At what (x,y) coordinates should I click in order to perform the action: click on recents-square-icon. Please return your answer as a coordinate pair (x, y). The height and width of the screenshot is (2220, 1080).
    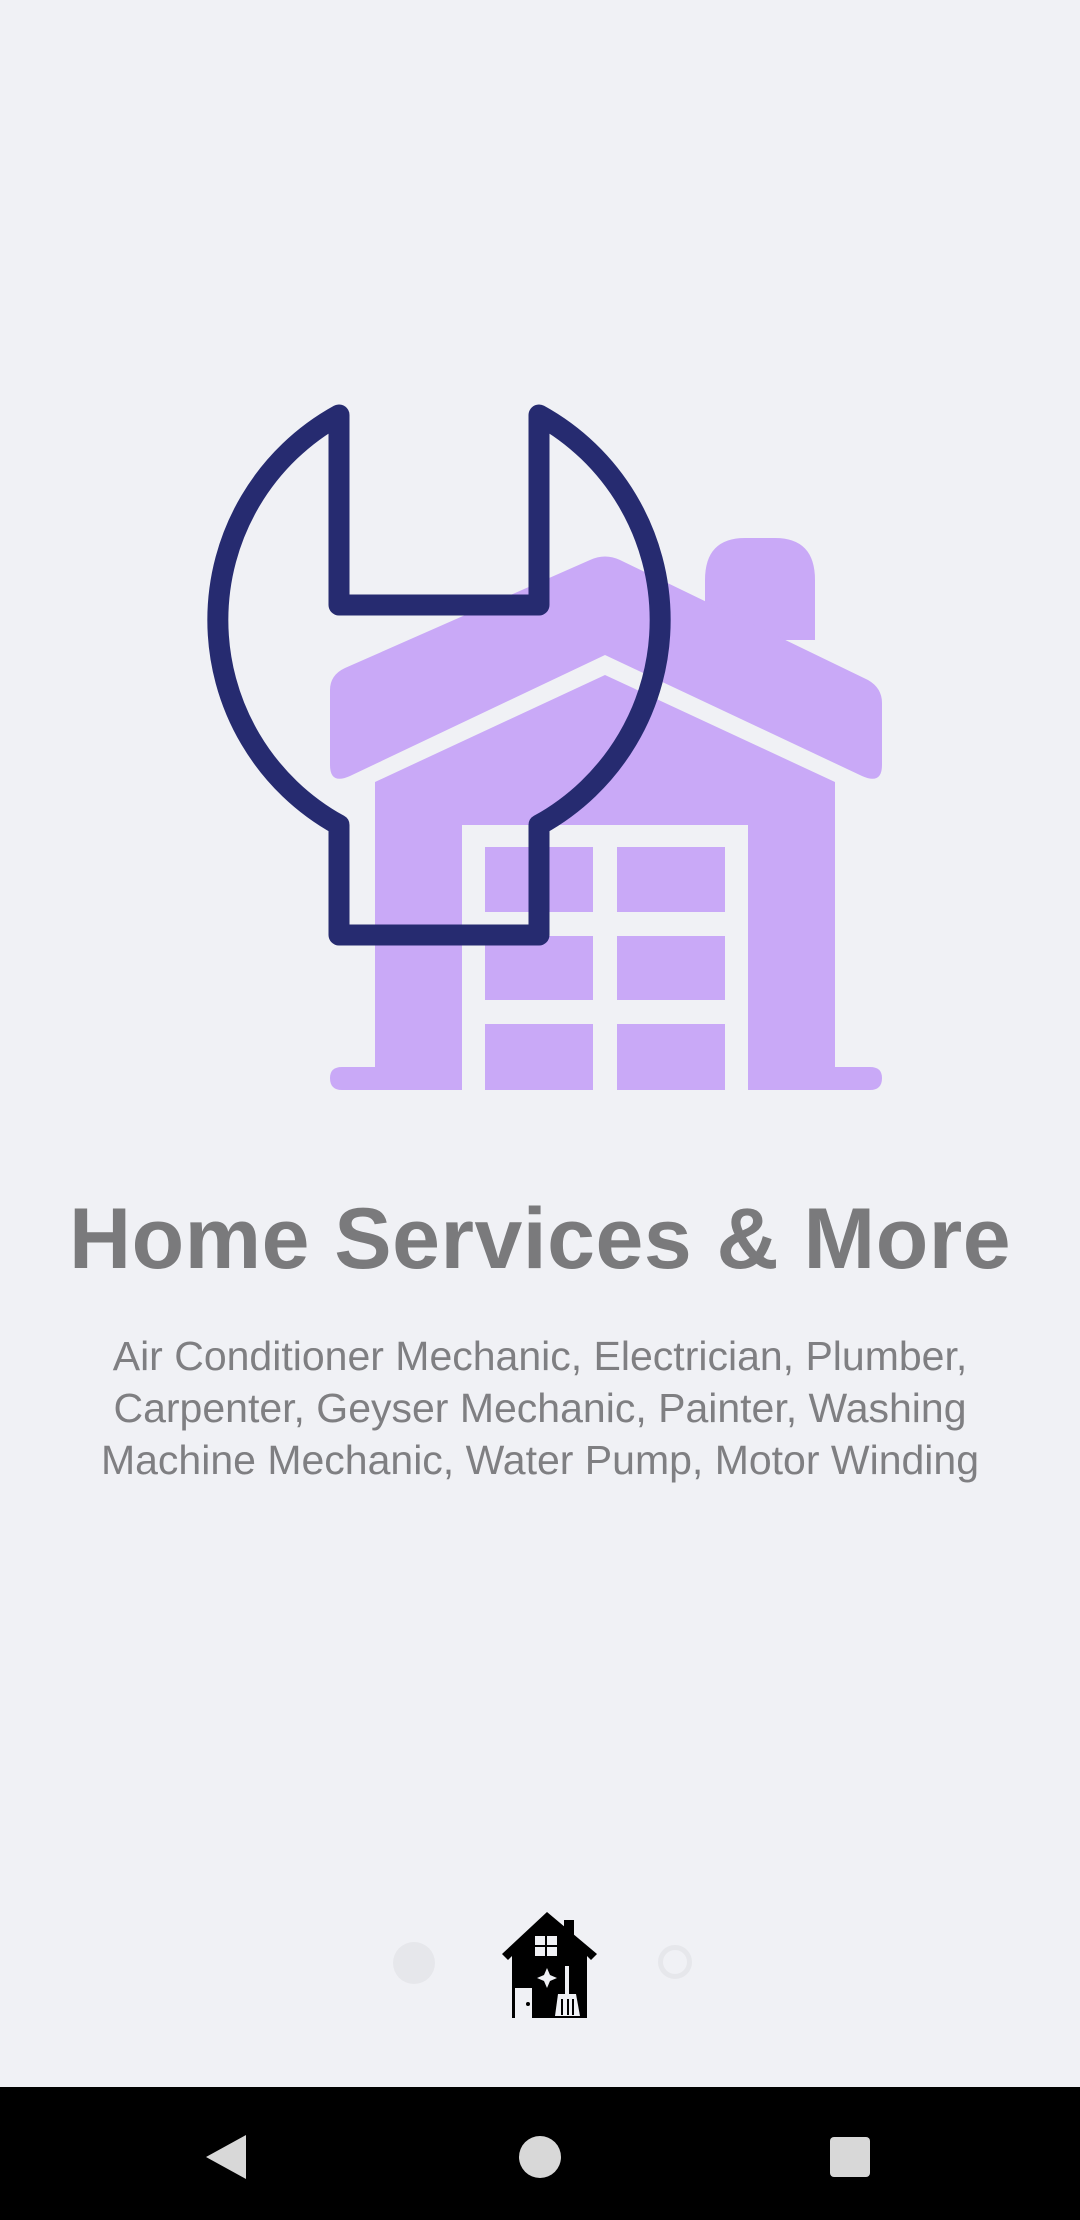
    Looking at the image, I should click on (850, 2157).